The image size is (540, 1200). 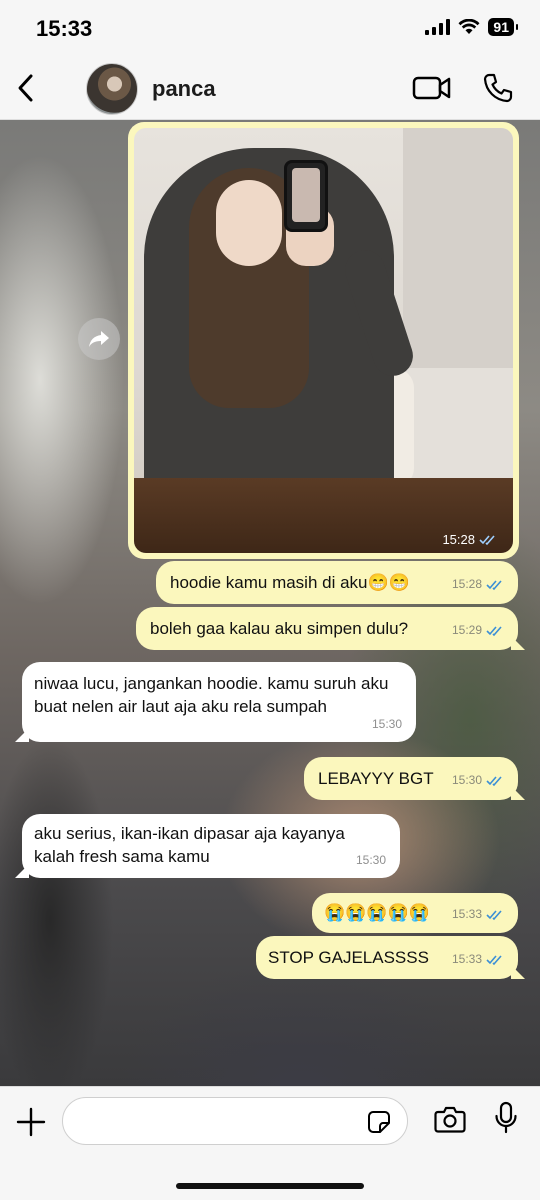 What do you see at coordinates (224, 1121) in the screenshot?
I see `message-input` at bounding box center [224, 1121].